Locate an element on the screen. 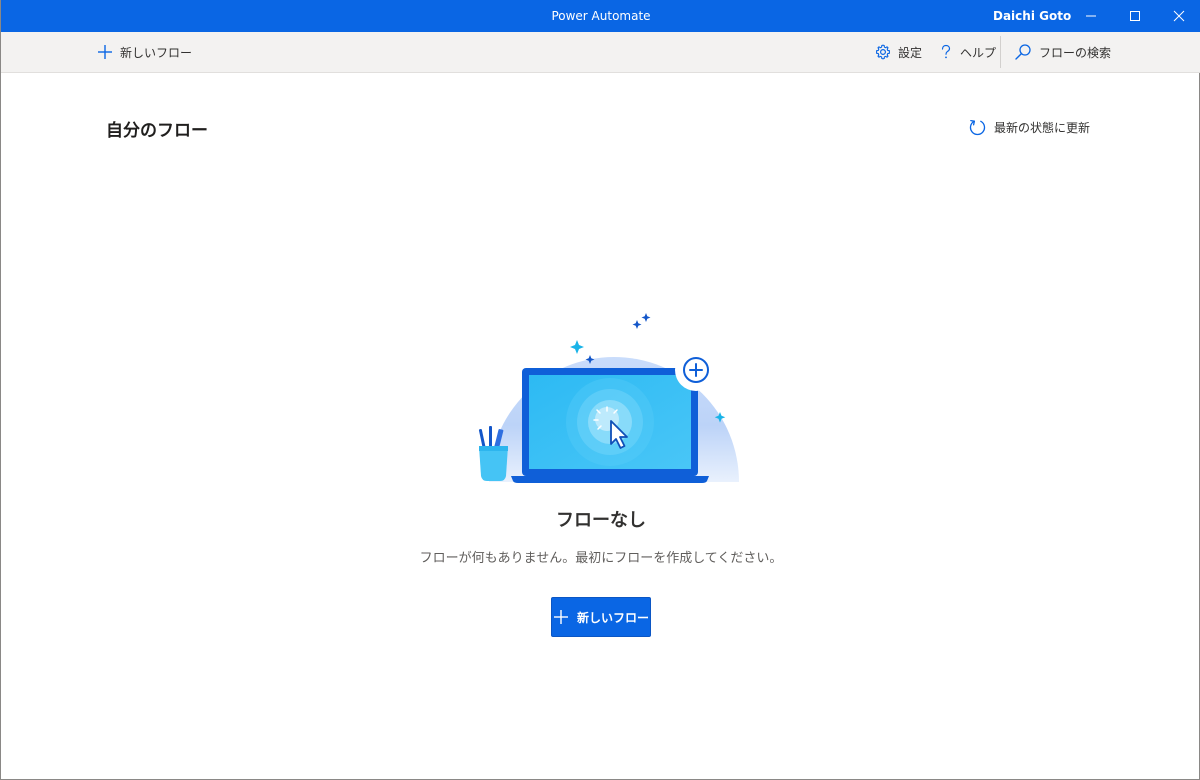  help-command-label: ヘルプ is located at coordinates (978, 52).